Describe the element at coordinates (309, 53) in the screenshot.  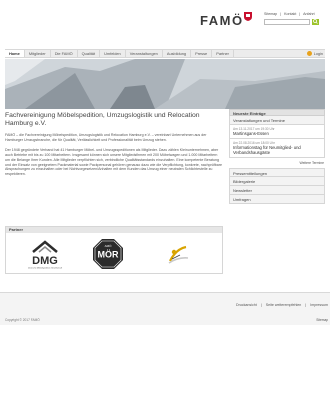
I see `login-icon` at that location.